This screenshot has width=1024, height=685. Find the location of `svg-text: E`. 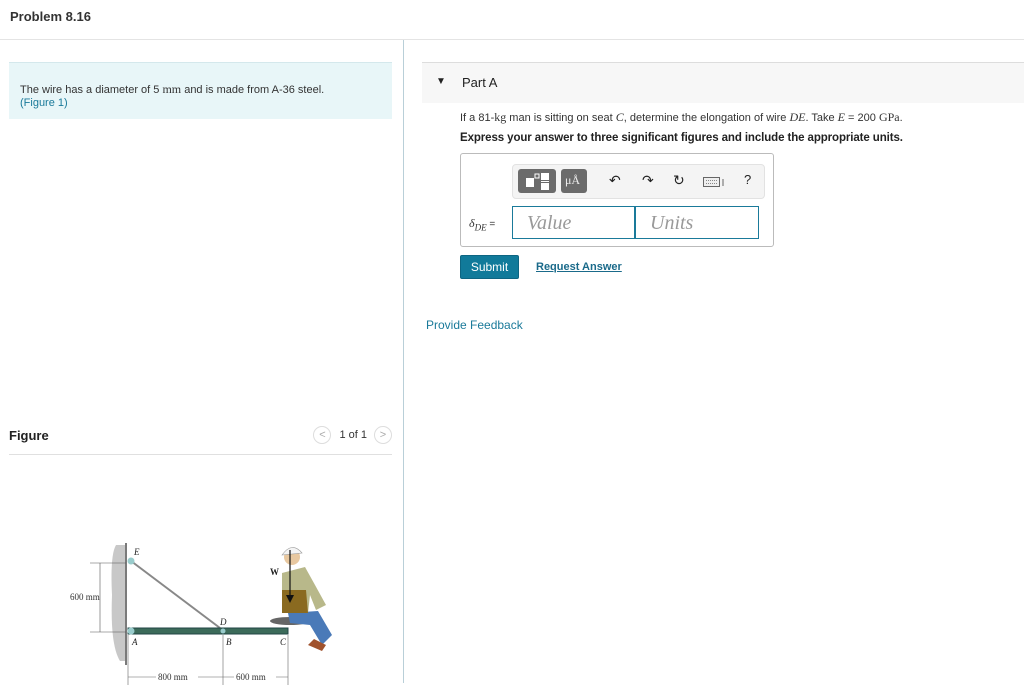

svg-text: E is located at coordinates (136, 552).